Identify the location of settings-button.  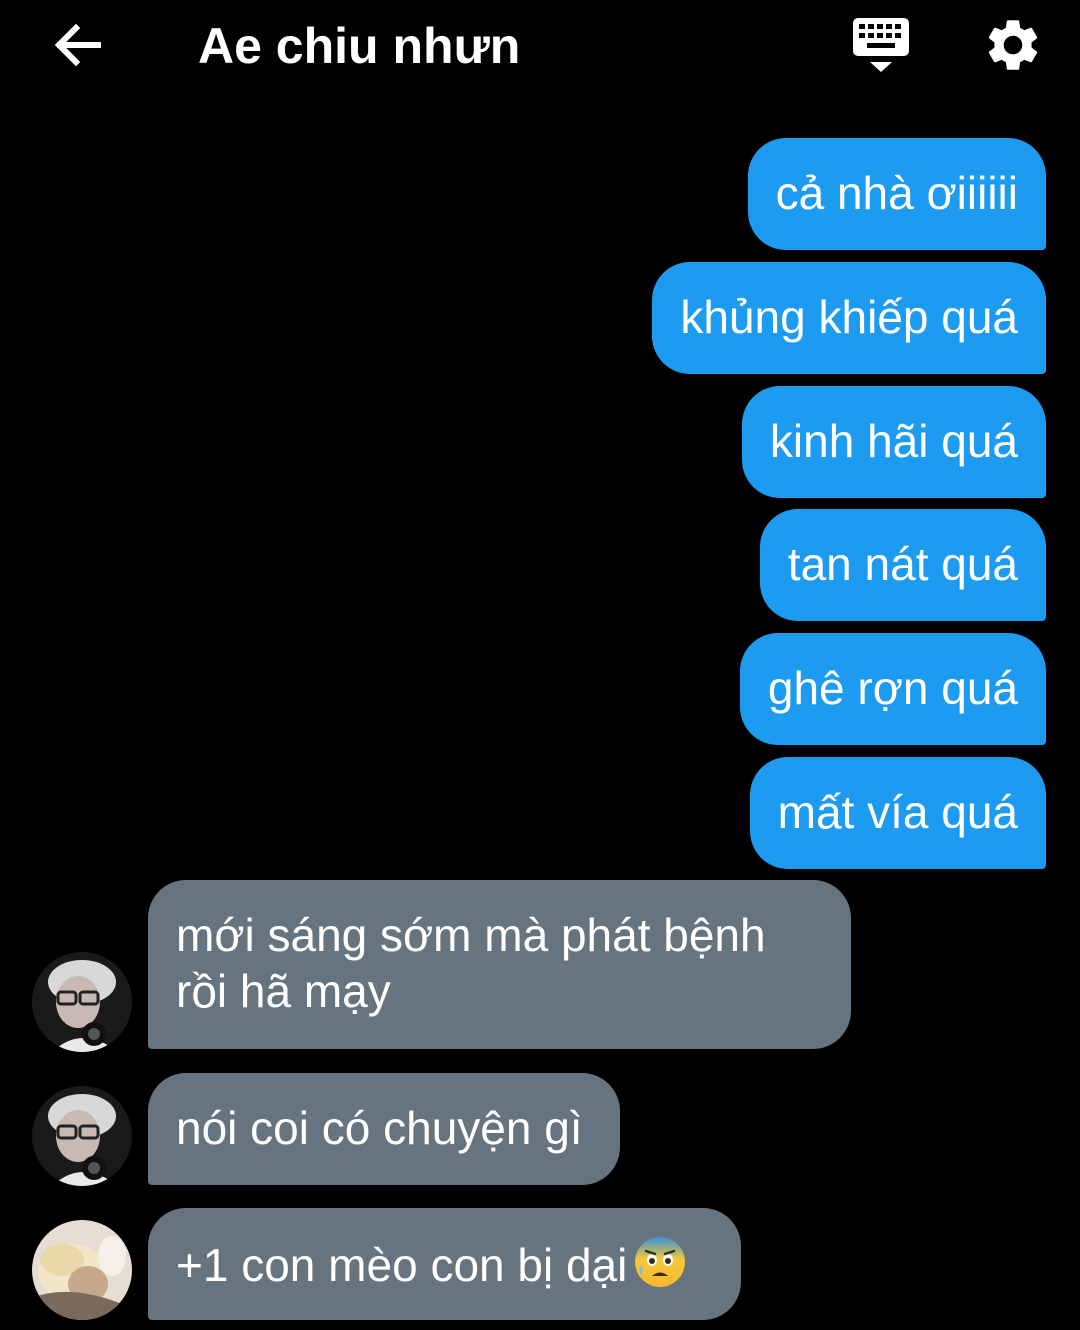
(1013, 45).